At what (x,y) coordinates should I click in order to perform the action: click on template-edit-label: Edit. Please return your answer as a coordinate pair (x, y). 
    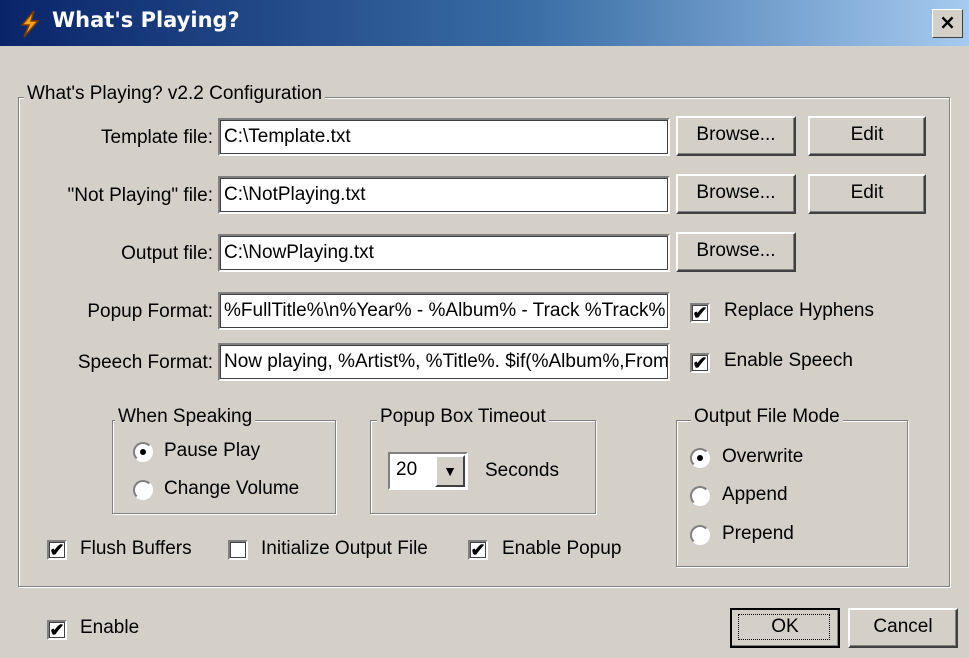
    Looking at the image, I should click on (867, 134).